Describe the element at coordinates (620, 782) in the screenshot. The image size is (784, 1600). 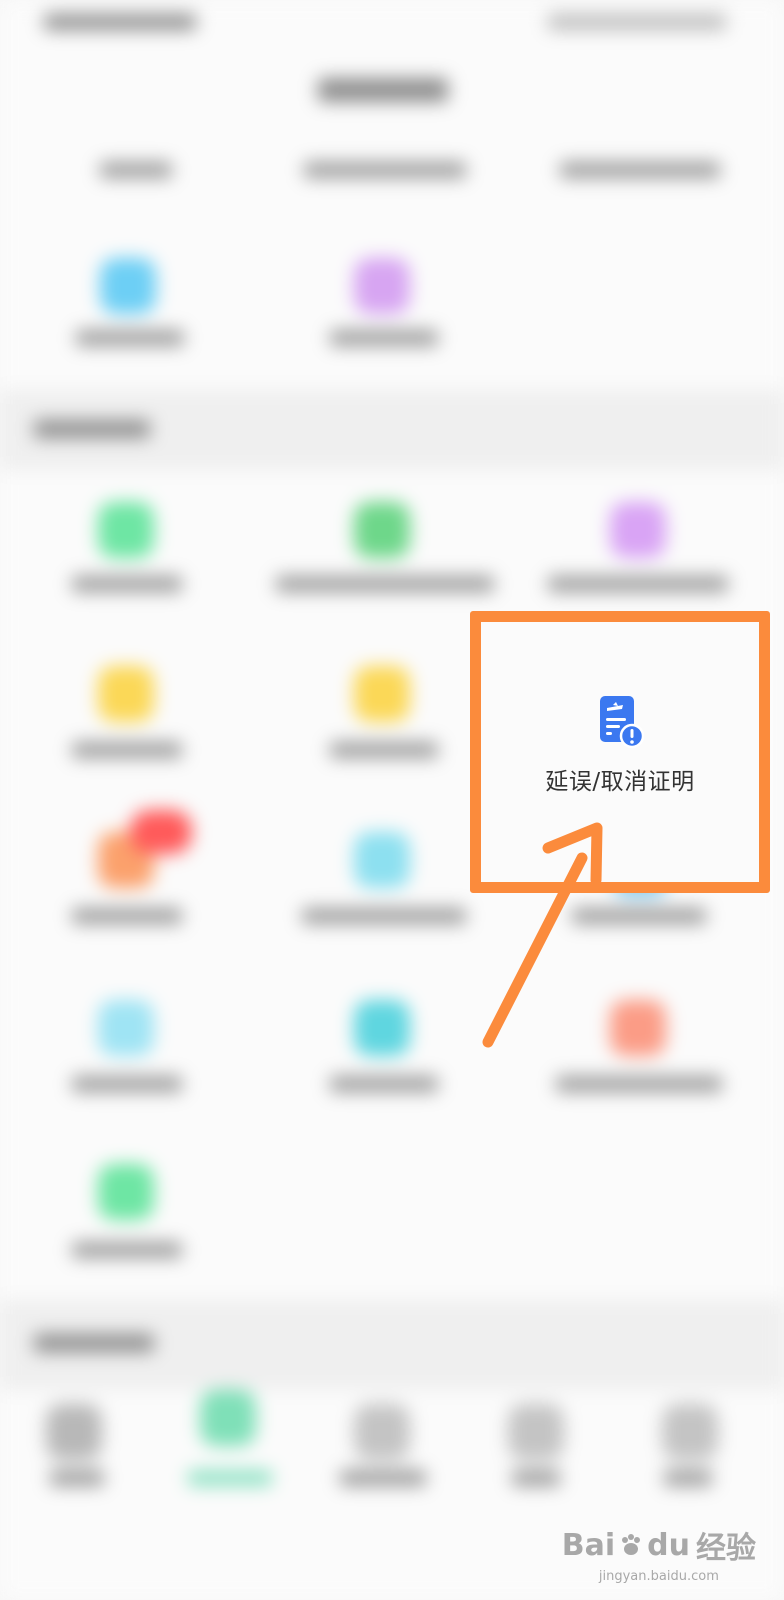
I see `delay-cancel-certificate-label: 延误/取消证明` at that location.